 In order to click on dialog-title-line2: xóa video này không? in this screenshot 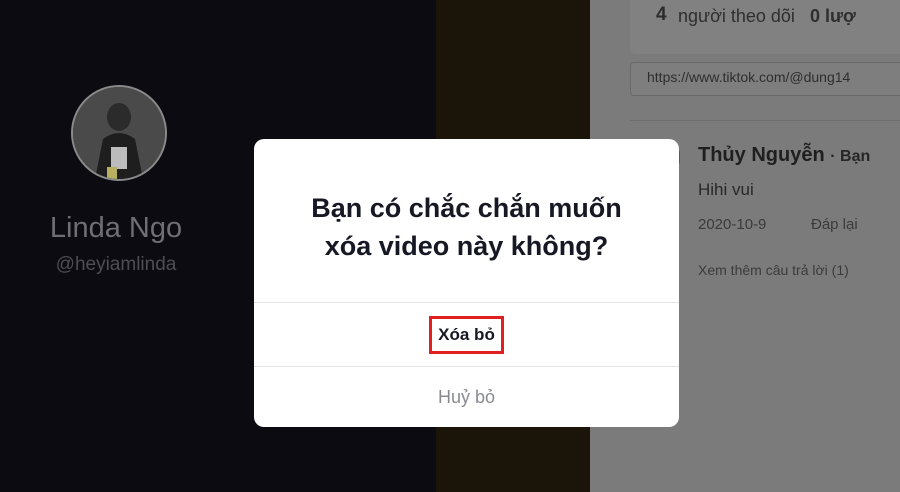, I will do `click(466, 246)`.